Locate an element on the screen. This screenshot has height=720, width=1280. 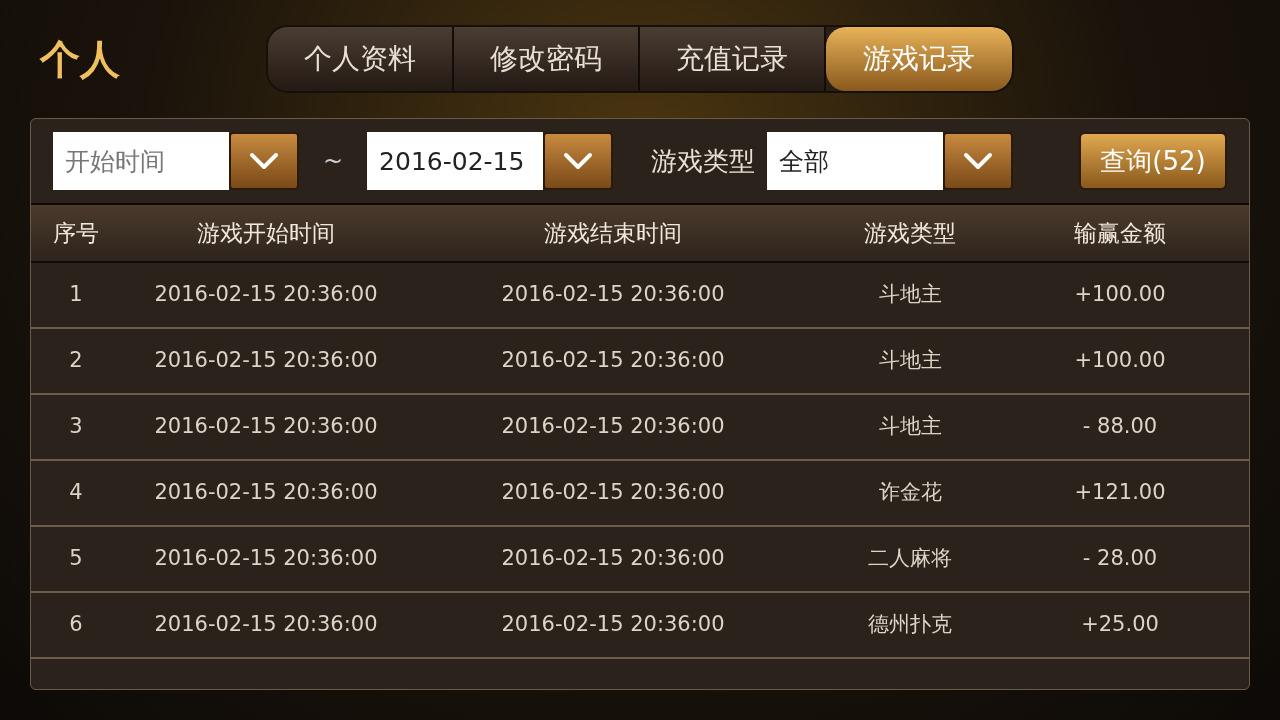
table-cell-text: +121.00 is located at coordinates (1120, 493).